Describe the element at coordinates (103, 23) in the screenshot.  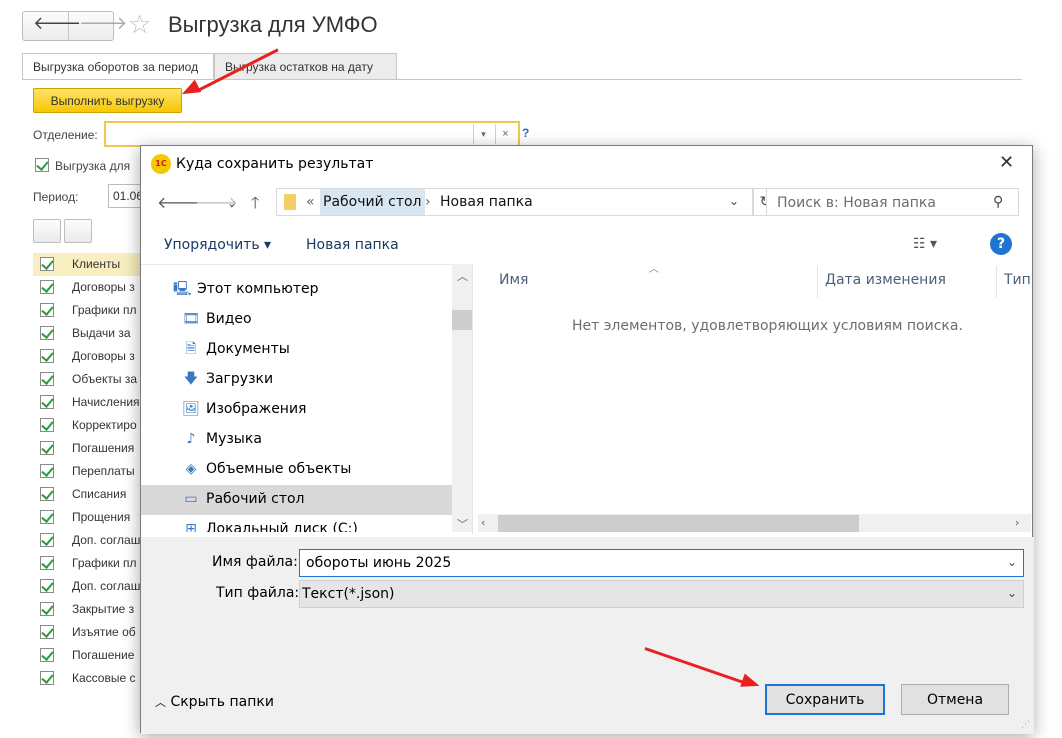
I see `forward-icon: 🡒` at that location.